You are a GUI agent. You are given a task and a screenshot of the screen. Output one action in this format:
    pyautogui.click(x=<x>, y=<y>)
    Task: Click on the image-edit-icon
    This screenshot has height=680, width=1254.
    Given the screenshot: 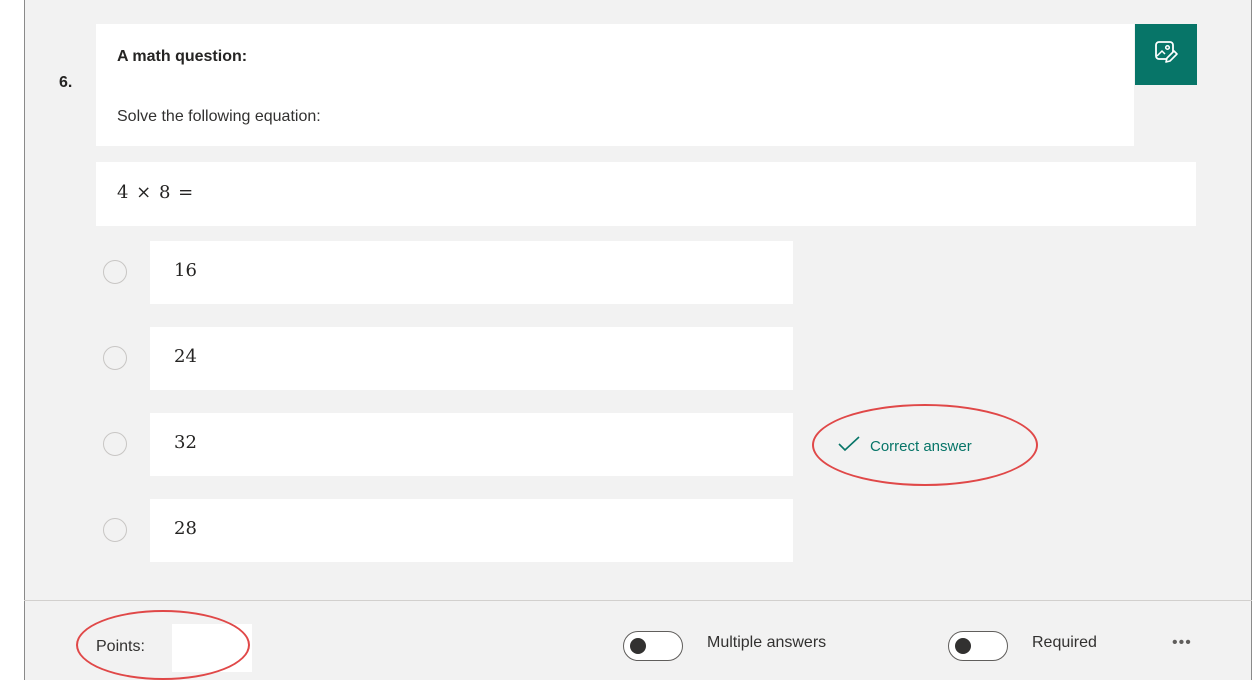 What is the action you would take?
    pyautogui.click(x=1166, y=54)
    